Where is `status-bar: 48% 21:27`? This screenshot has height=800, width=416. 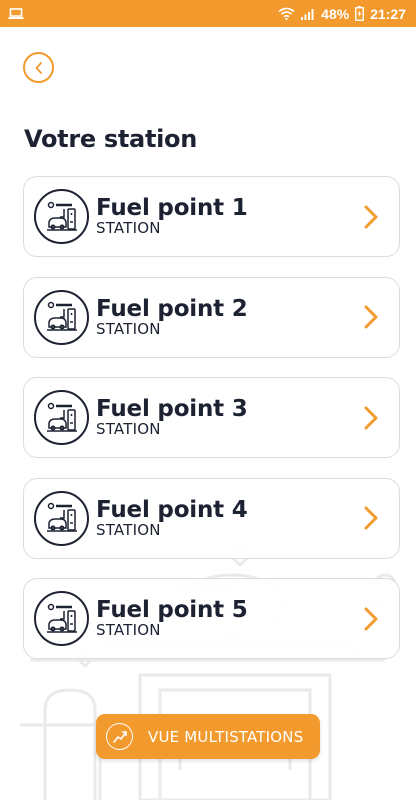
status-bar: 48% 21:27 is located at coordinates (208, 13).